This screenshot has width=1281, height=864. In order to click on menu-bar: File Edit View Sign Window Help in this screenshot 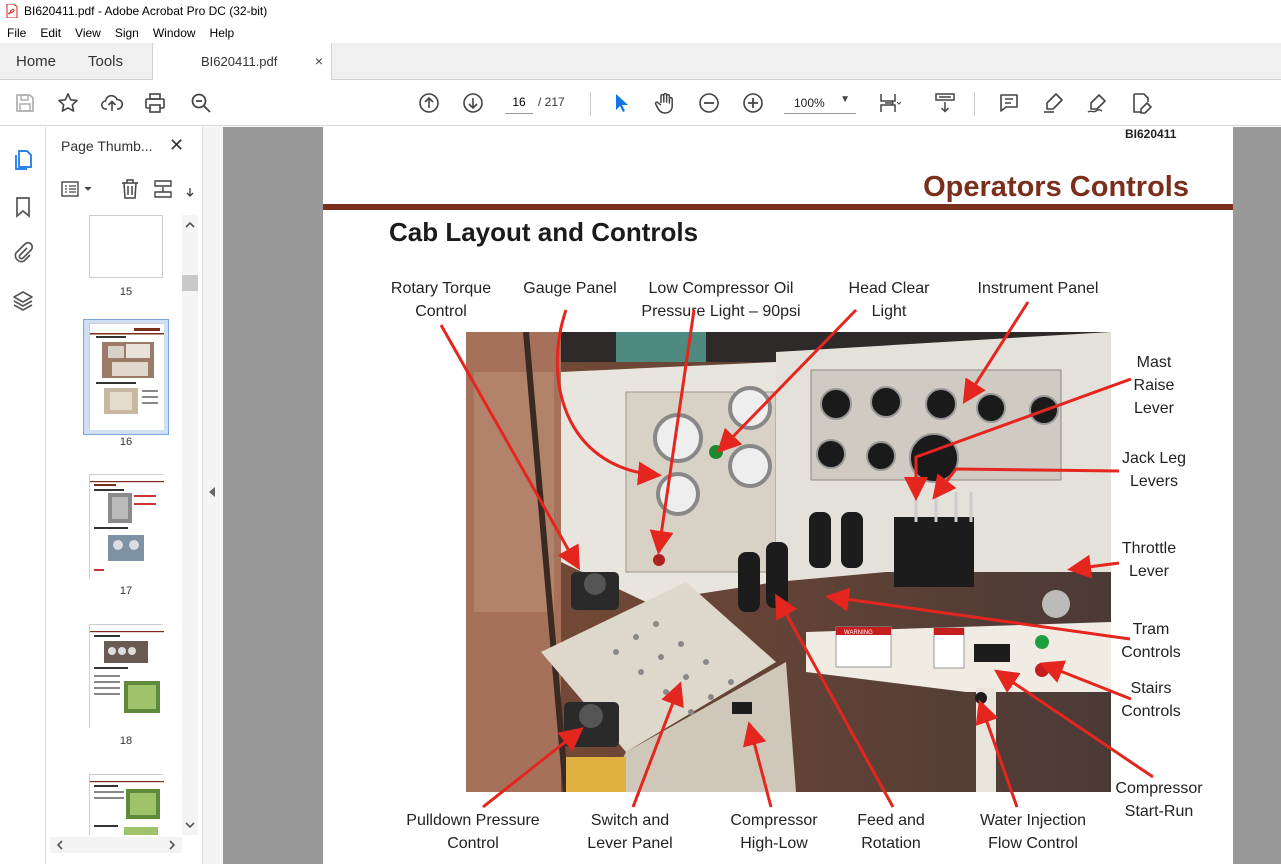, I will do `click(640, 32)`.